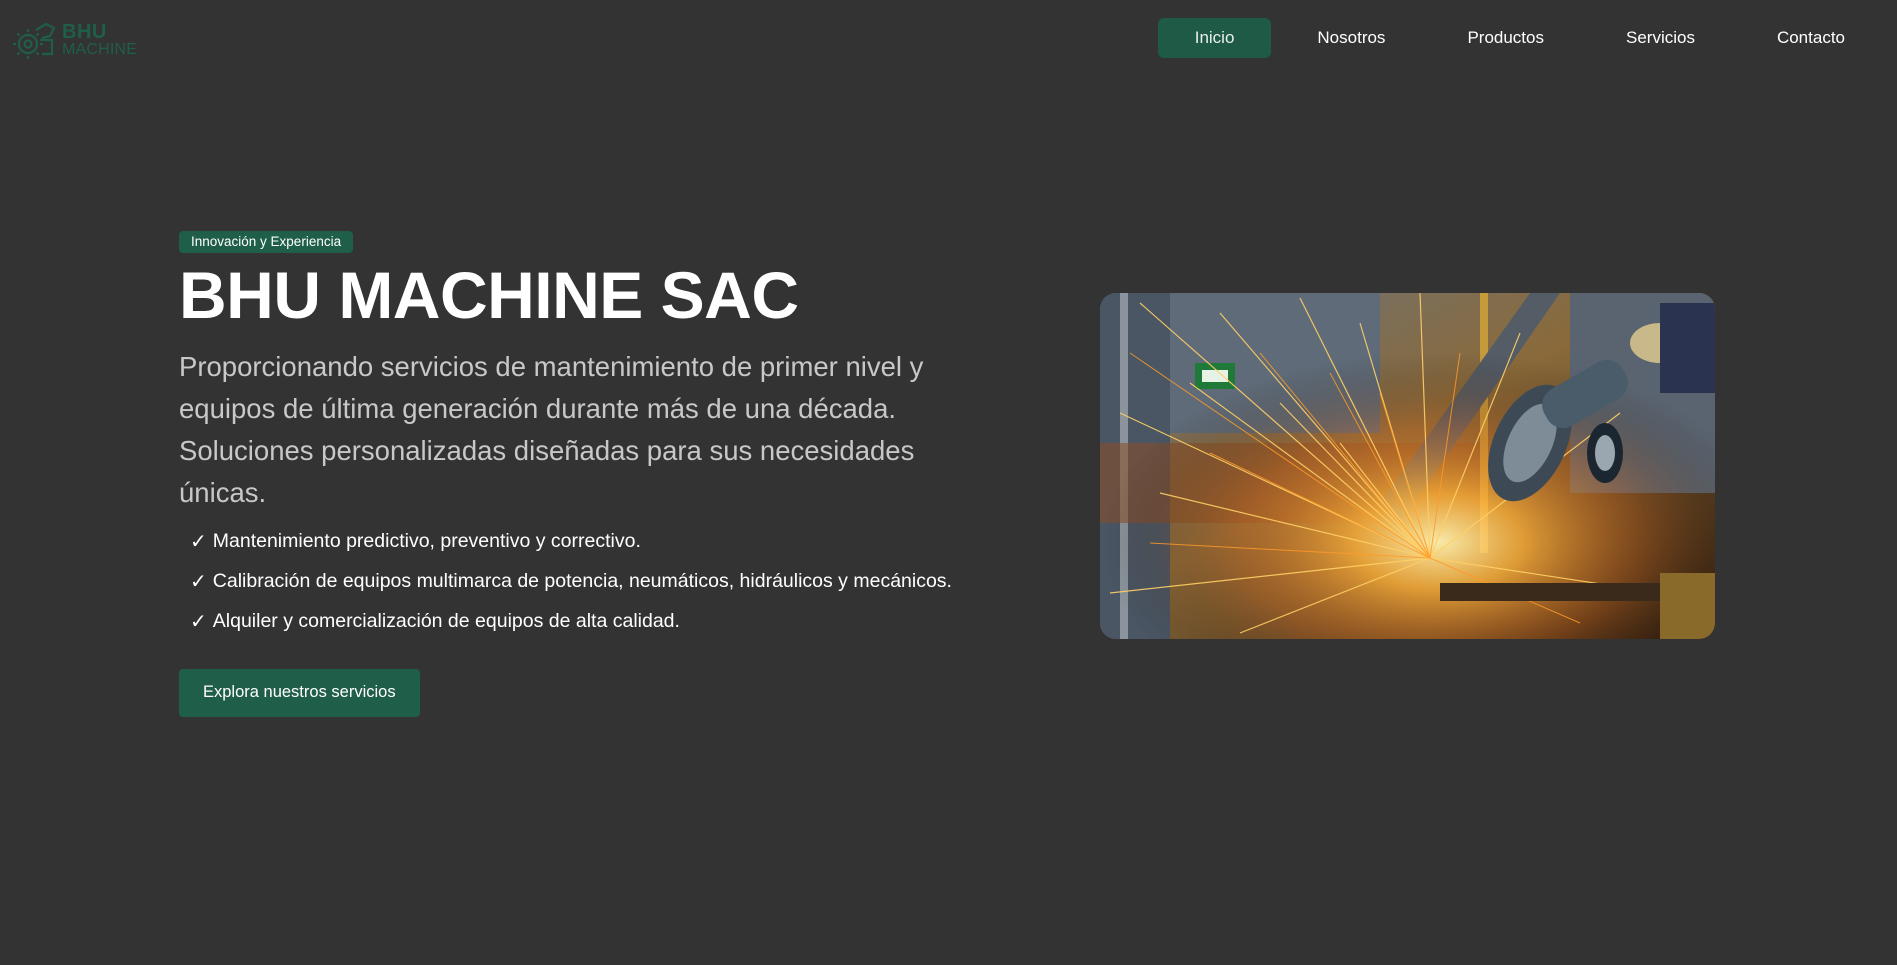 This screenshot has height=965, width=1897. I want to click on machine-gear-icon, so click(34, 40).